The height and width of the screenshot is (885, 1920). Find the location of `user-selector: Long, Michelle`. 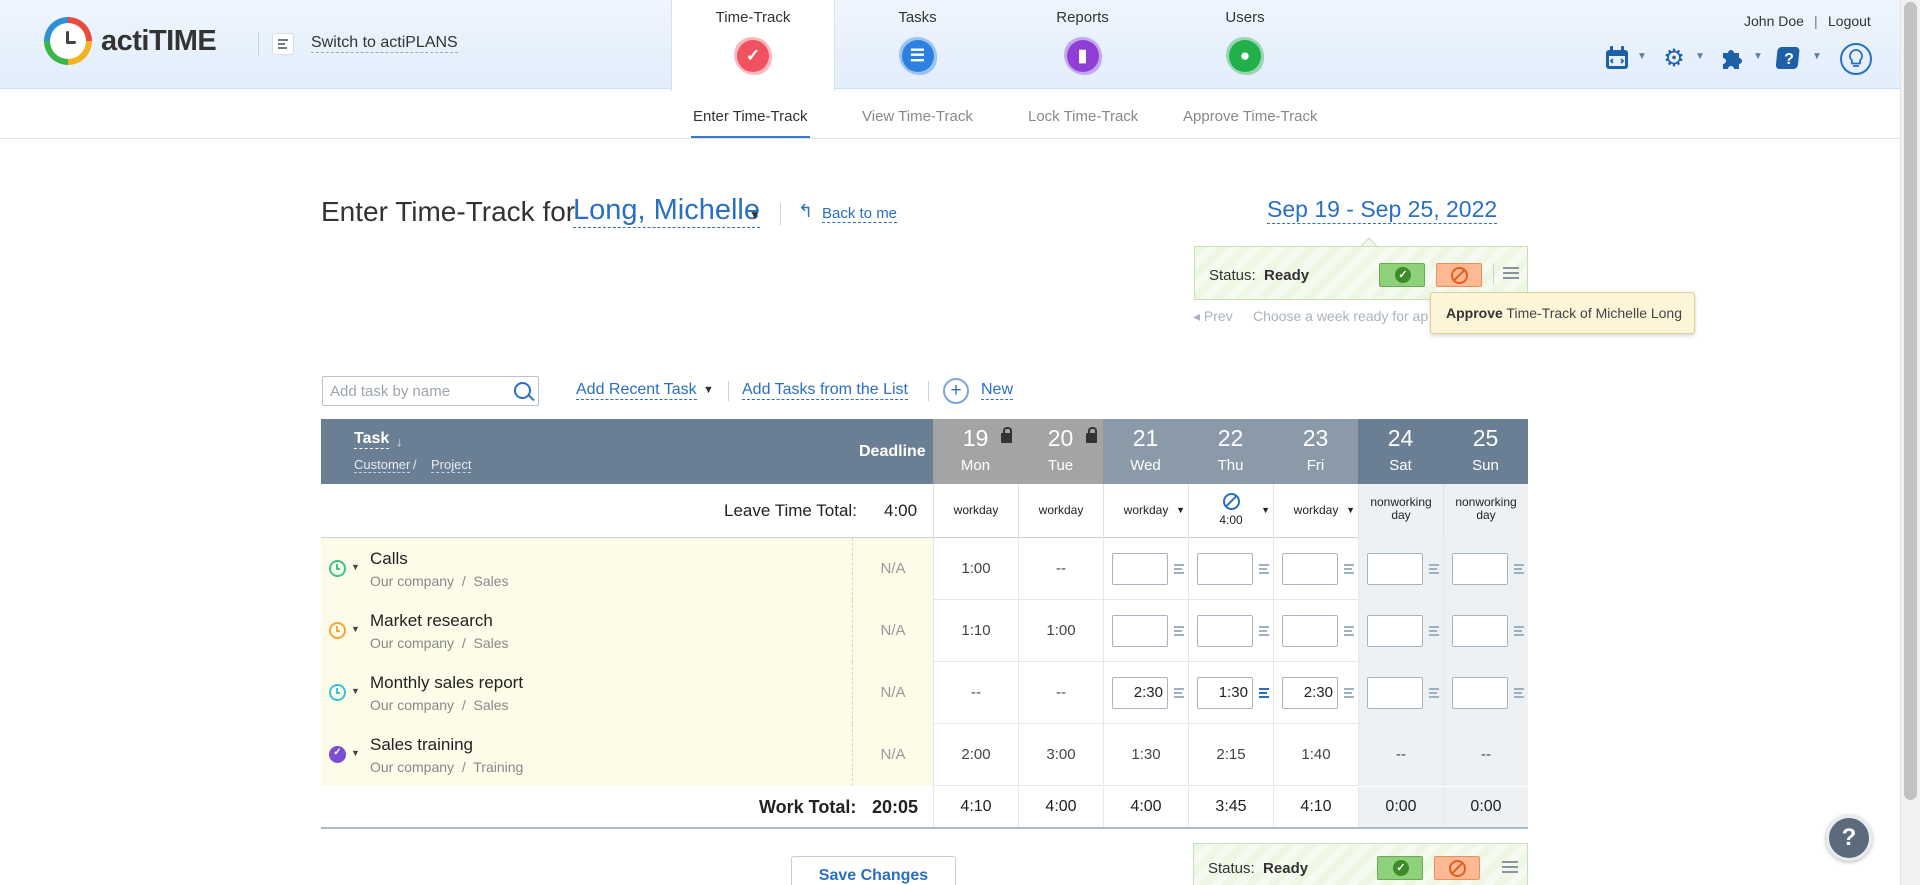

user-selector: Long, Michelle is located at coordinates (666, 210).